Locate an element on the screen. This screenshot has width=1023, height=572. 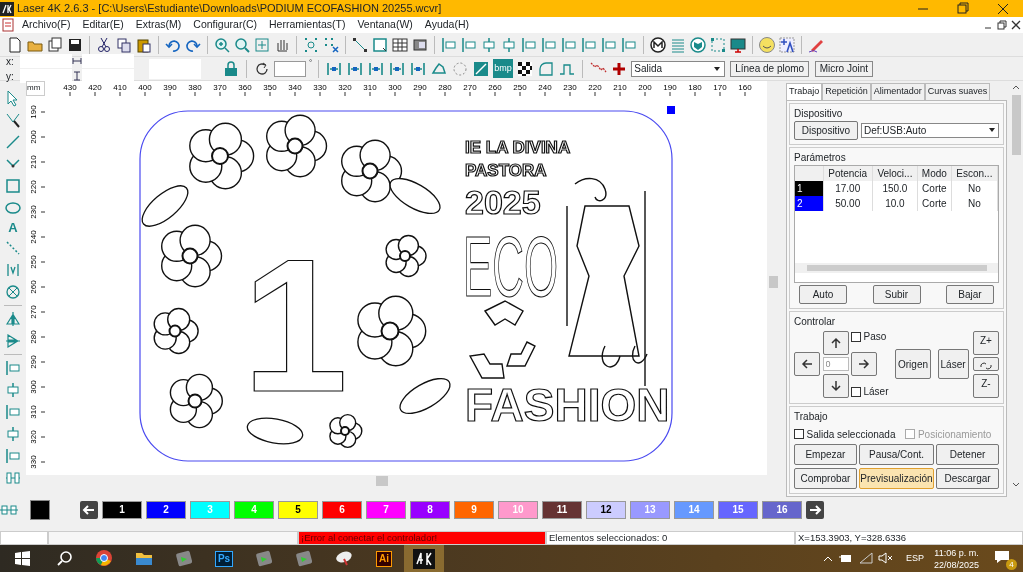
smiley-icon is located at coordinates (767, 44).